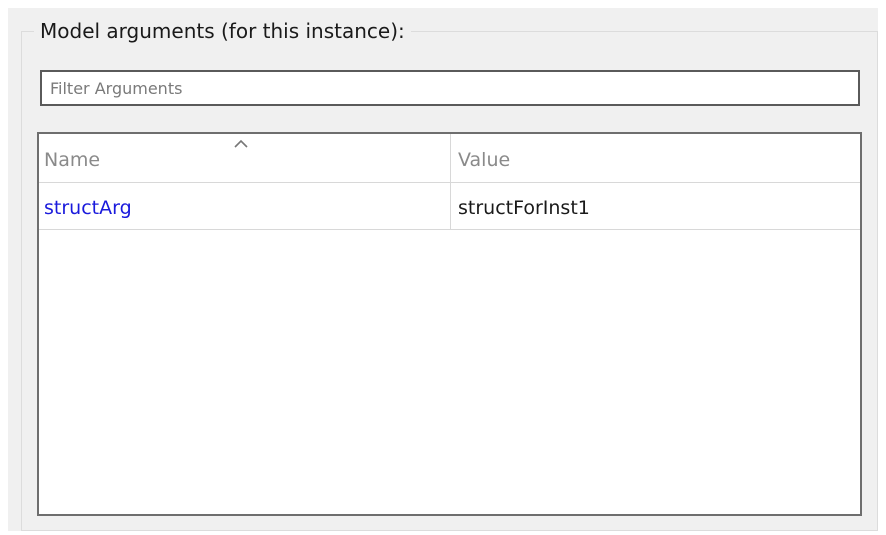 Image resolution: width=886 pixels, height=535 pixels. I want to click on column-header-name: Name, so click(245, 158).